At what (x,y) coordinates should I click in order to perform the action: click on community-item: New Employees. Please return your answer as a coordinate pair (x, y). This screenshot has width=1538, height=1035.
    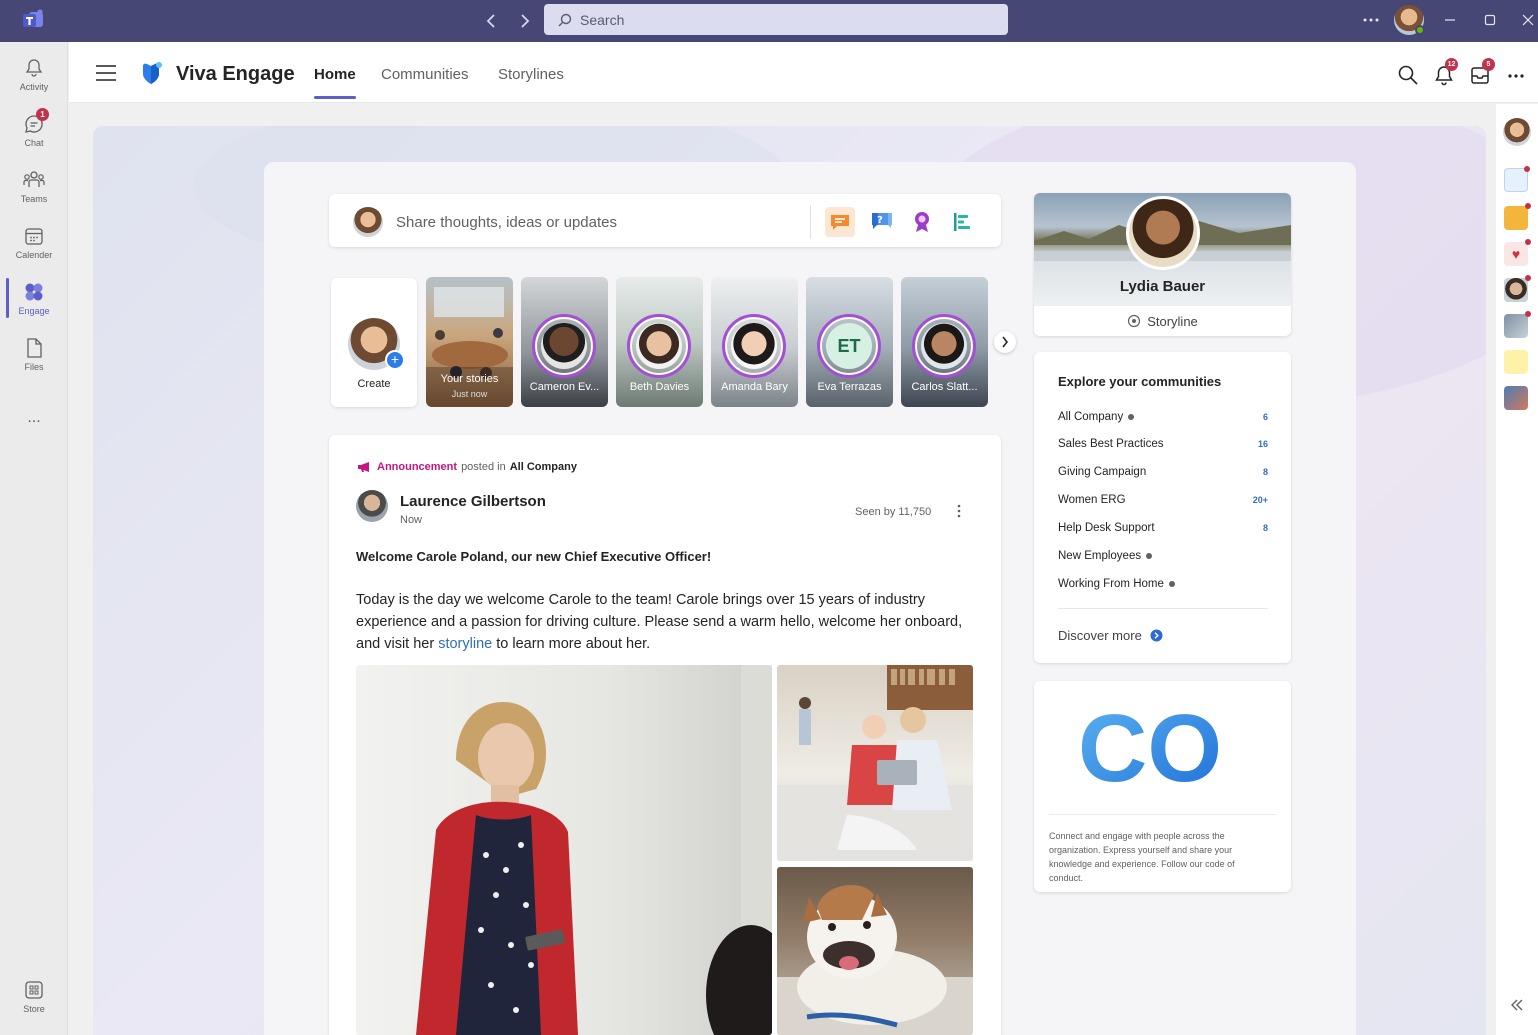
    Looking at the image, I should click on (1163, 556).